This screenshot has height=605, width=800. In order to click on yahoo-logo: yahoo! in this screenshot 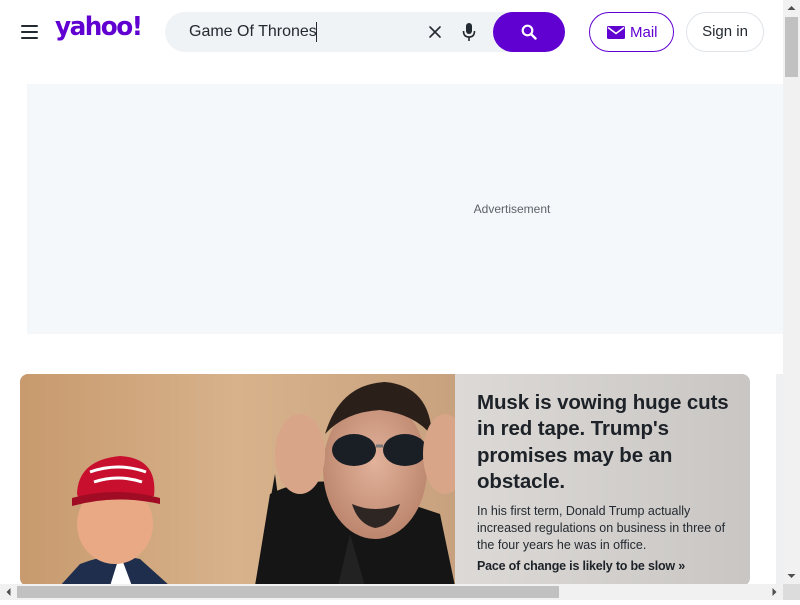, I will do `click(99, 27)`.